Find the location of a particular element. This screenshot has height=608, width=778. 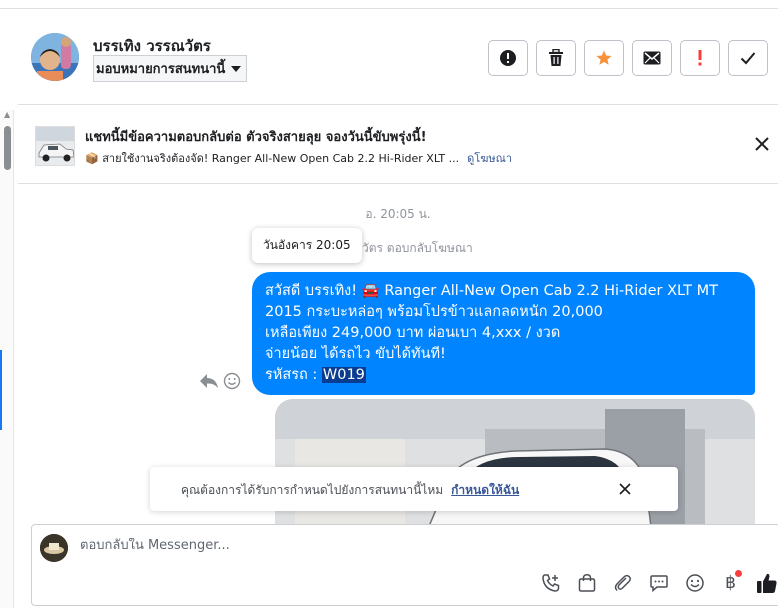

trash-icon is located at coordinates (556, 57).